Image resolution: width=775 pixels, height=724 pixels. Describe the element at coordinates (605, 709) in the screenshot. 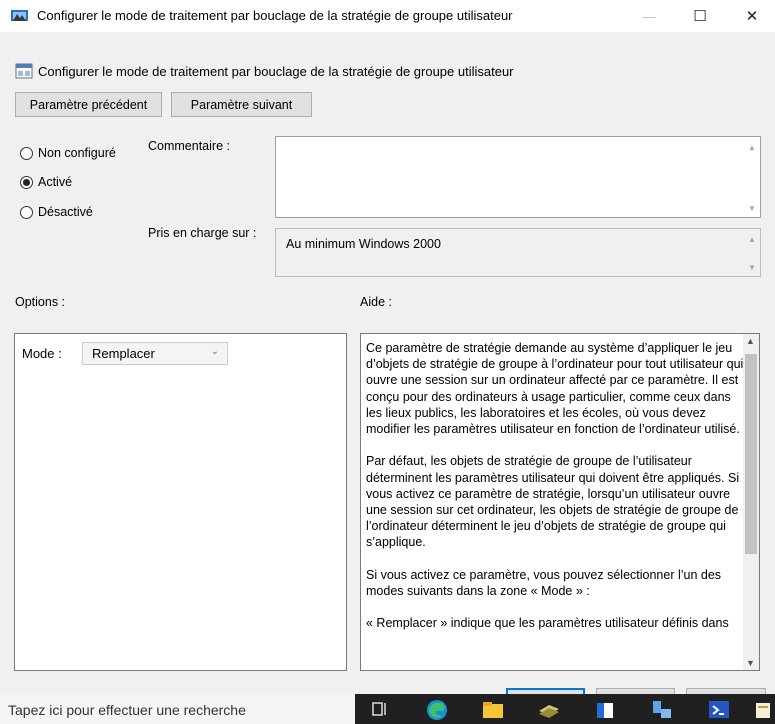

I see `office-app-icon` at that location.